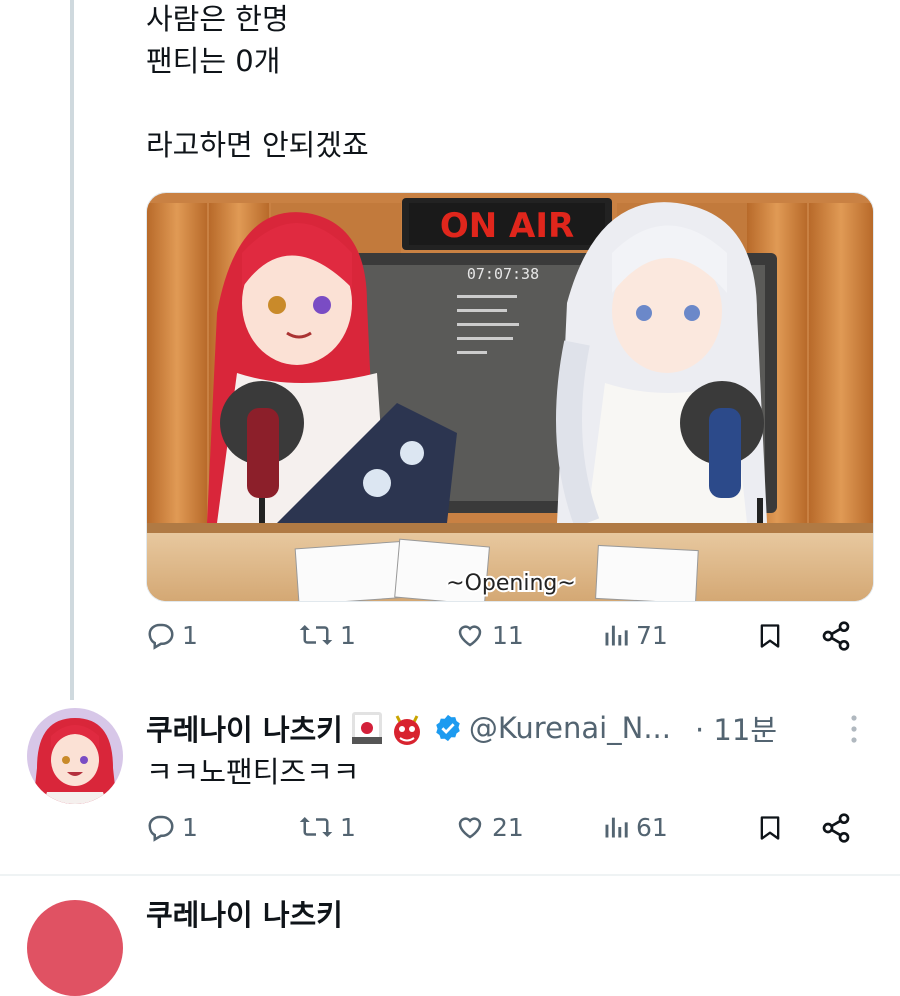 The height and width of the screenshot is (996, 900). Describe the element at coordinates (450, 875) in the screenshot. I see `tweet-divider` at that location.